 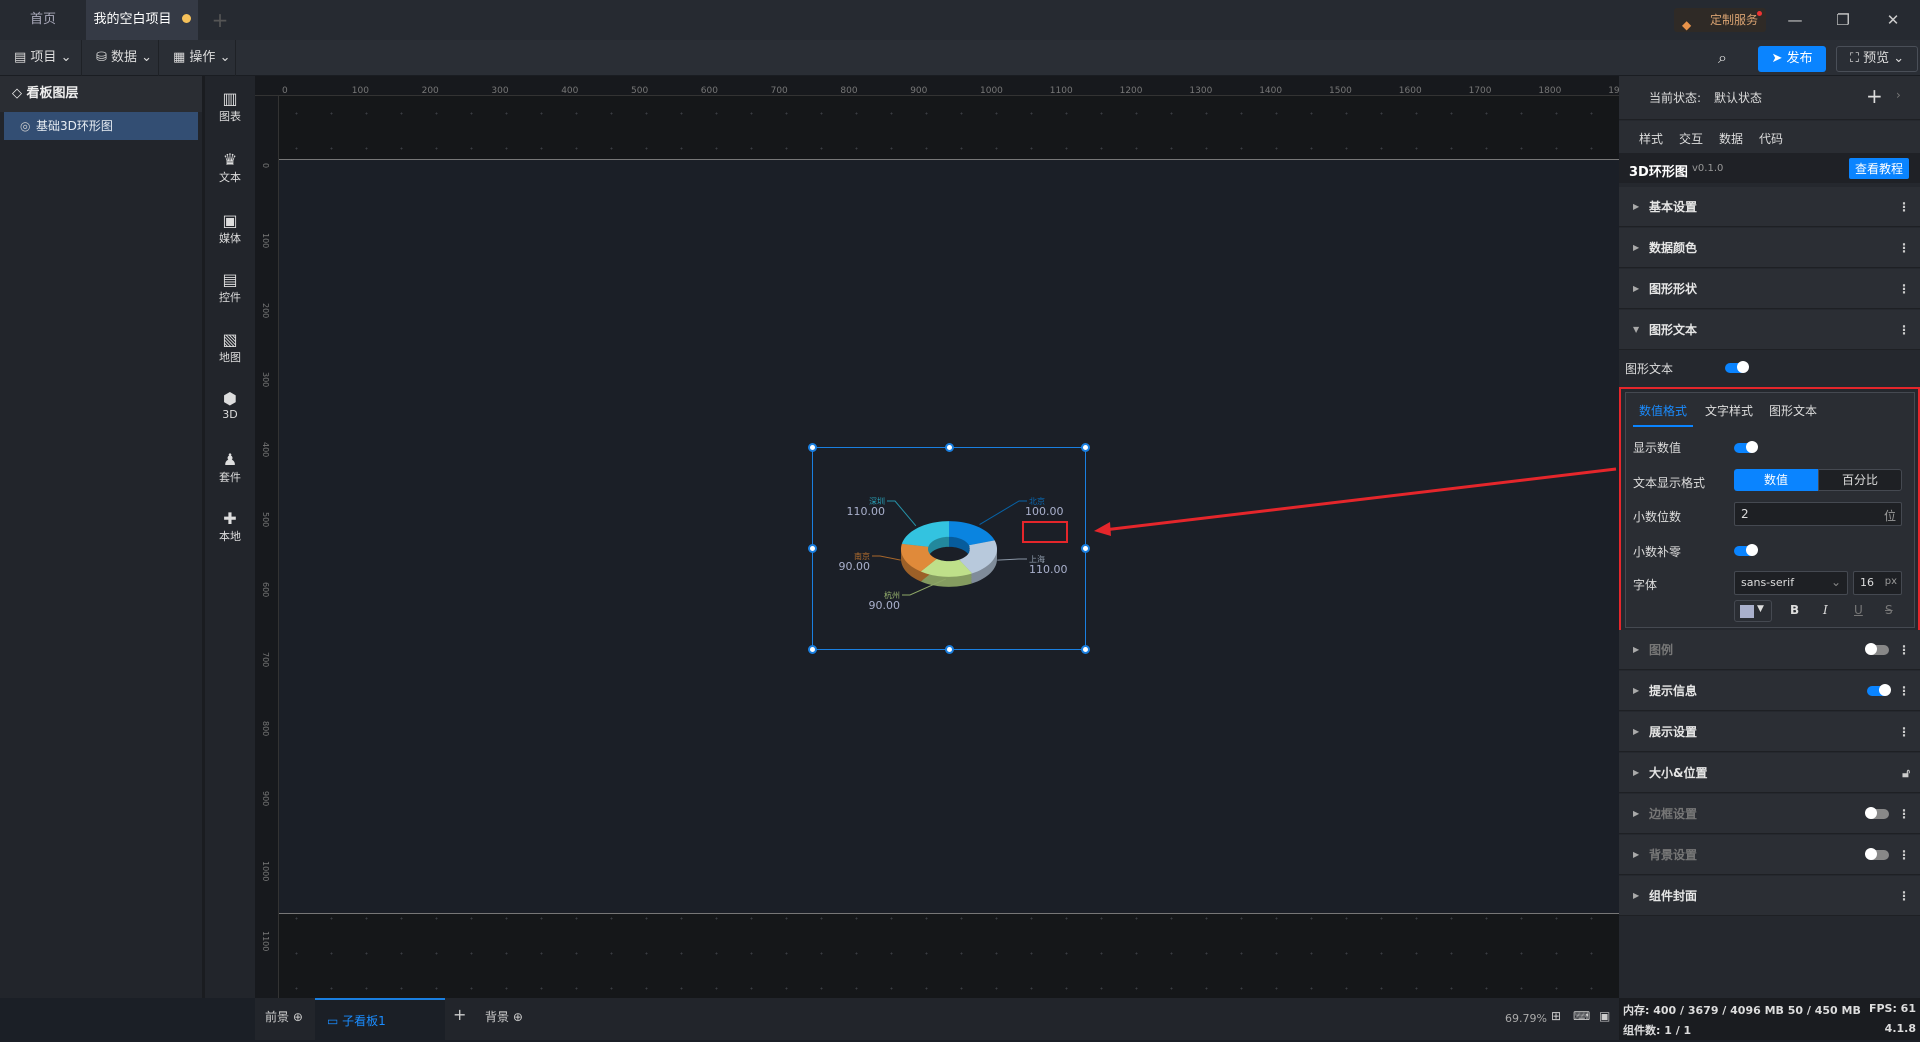 What do you see at coordinates (230, 406) in the screenshot?
I see `tool-3d: ⬢ 3D` at bounding box center [230, 406].